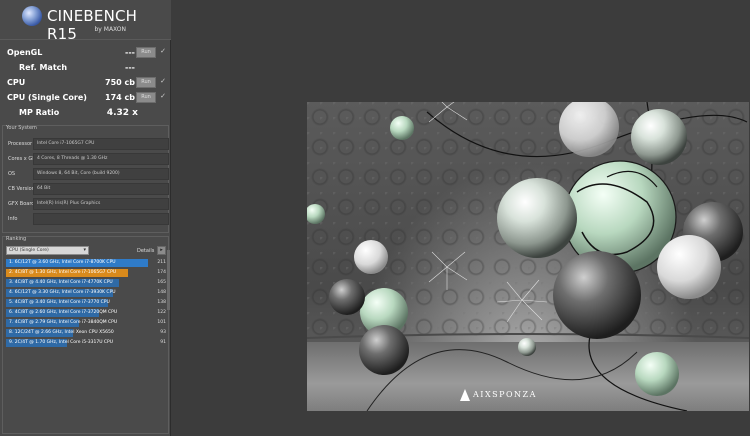 Image resolution: width=750 pixels, height=436 pixels. What do you see at coordinates (120, 97) in the screenshot?
I see `cpu-single-value: 174 cb` at bounding box center [120, 97].